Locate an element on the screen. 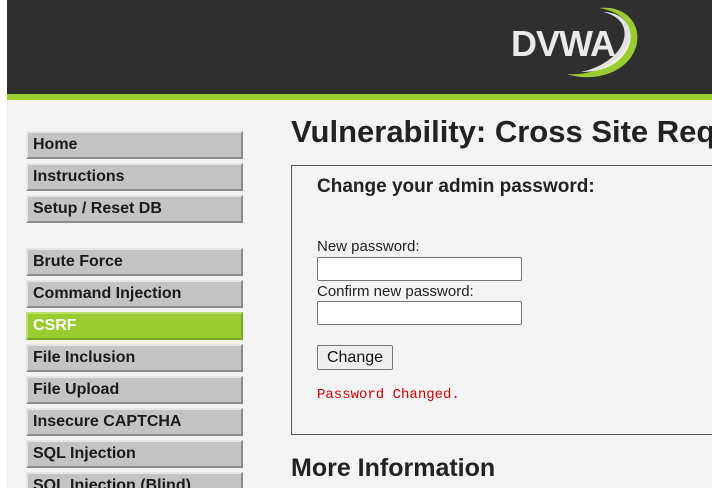 The height and width of the screenshot is (488, 712). sidebar-item-home: Home is located at coordinates (134, 145).